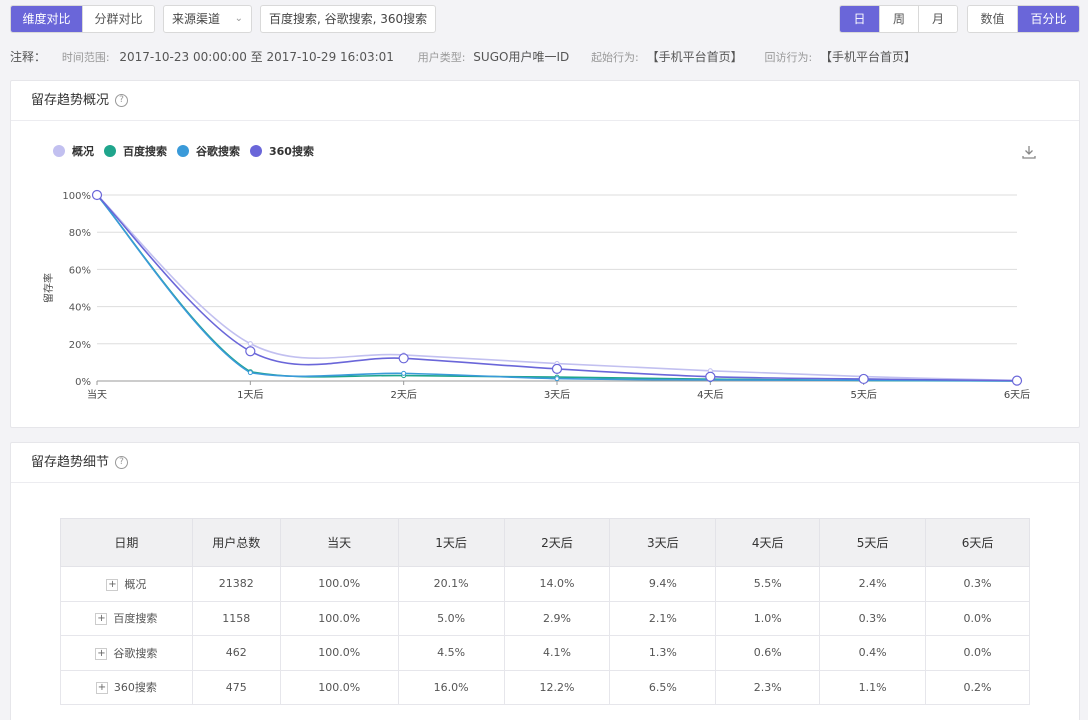  What do you see at coordinates (663, 653) in the screenshot?
I see `table-cell: 1.3%` at bounding box center [663, 653].